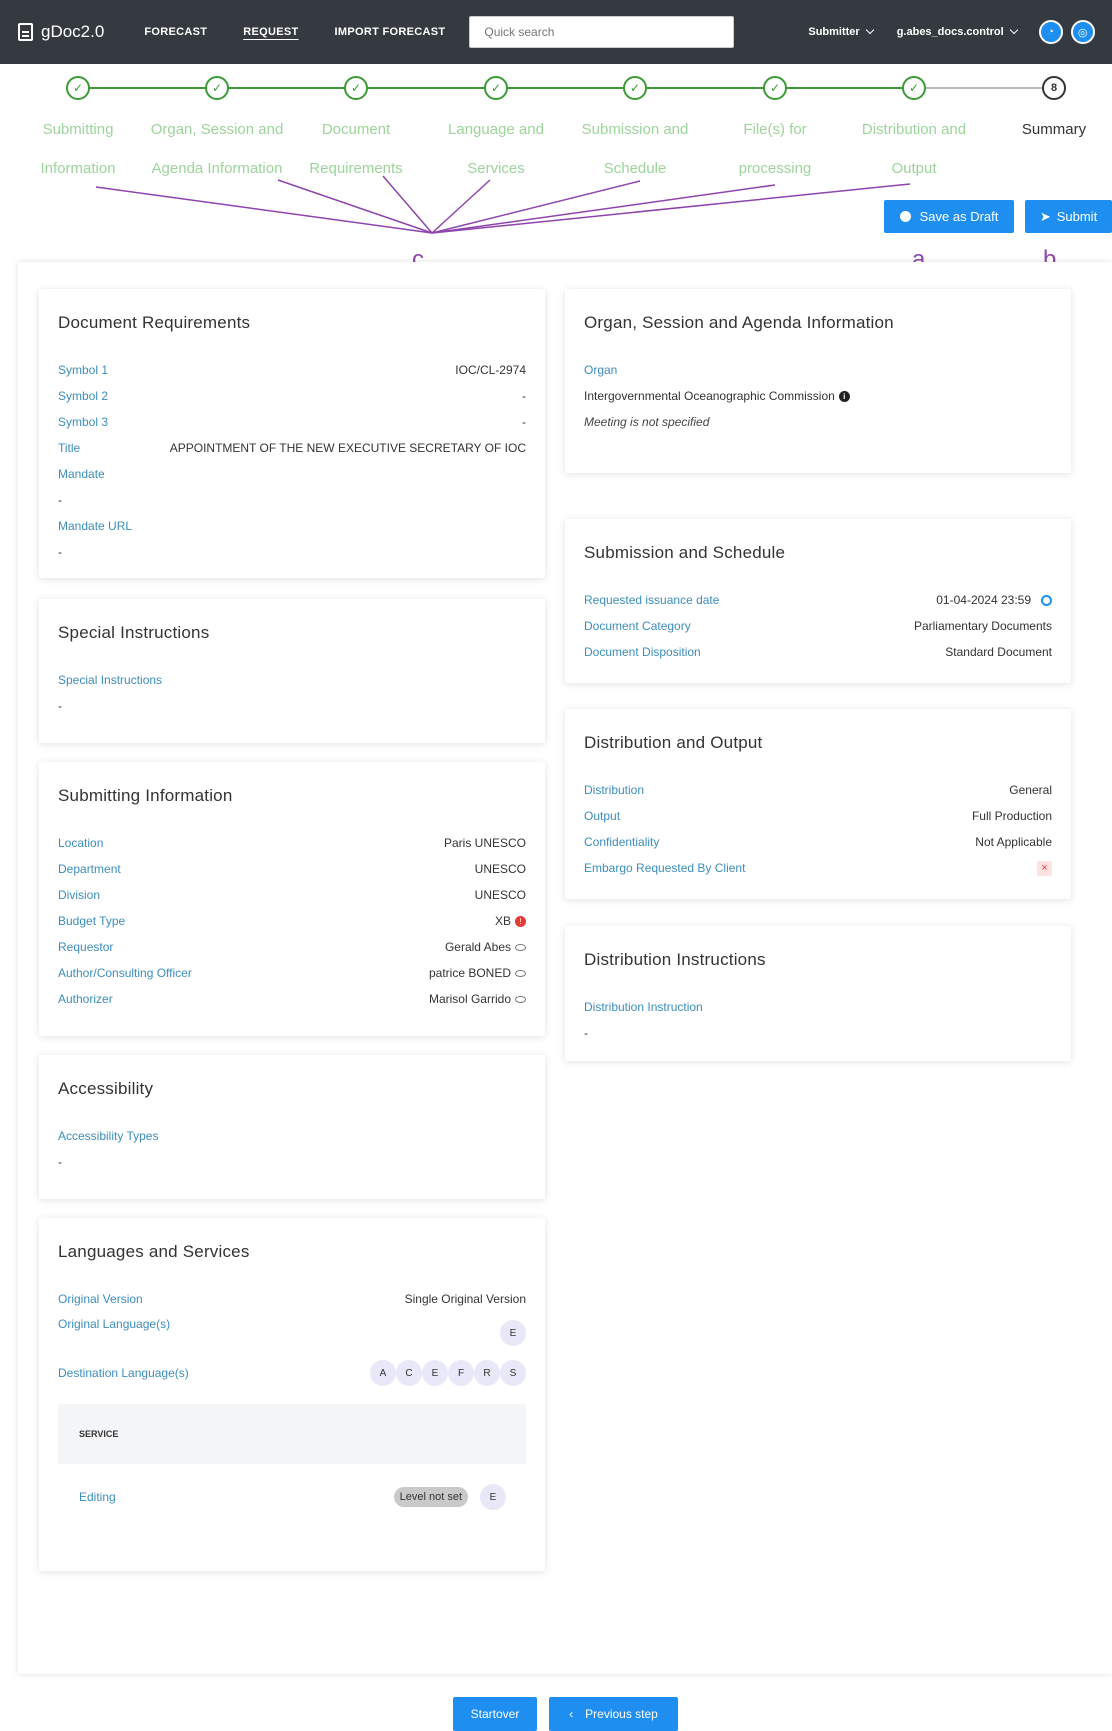  What do you see at coordinates (292, 869) in the screenshot?
I see `field-row: Department UNESCO` at bounding box center [292, 869].